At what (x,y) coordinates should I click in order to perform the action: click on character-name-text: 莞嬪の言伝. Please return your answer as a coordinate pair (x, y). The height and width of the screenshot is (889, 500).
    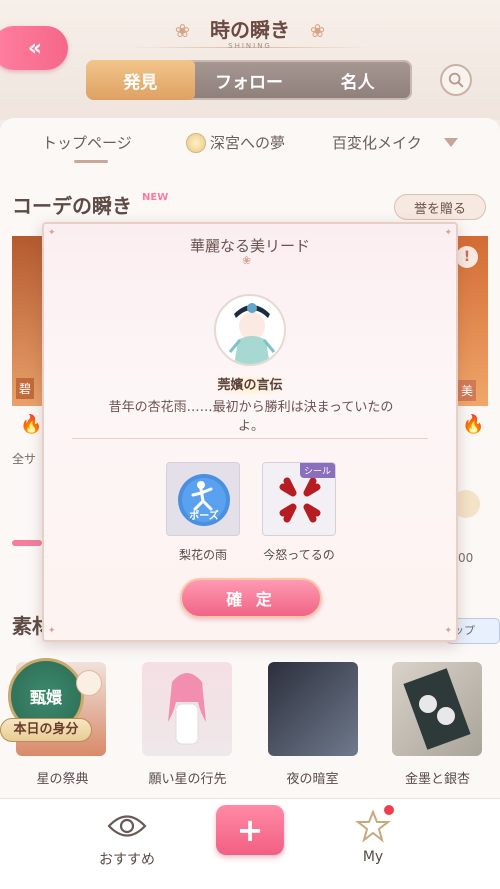
    Looking at the image, I should click on (250, 385).